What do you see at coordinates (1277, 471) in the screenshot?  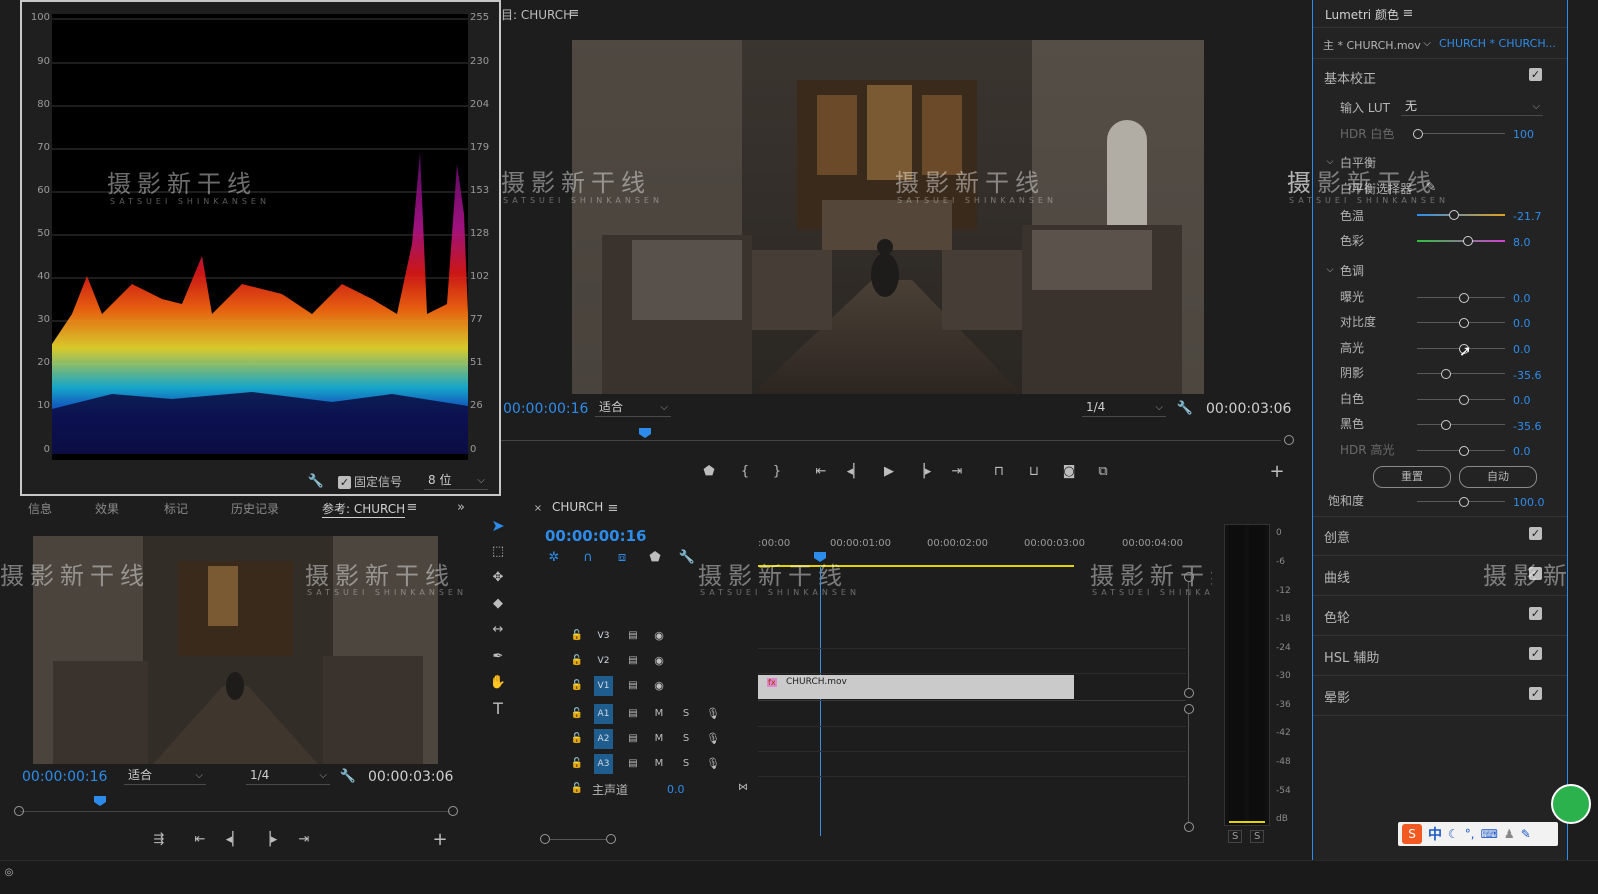 I see `add-button-icon: +` at bounding box center [1277, 471].